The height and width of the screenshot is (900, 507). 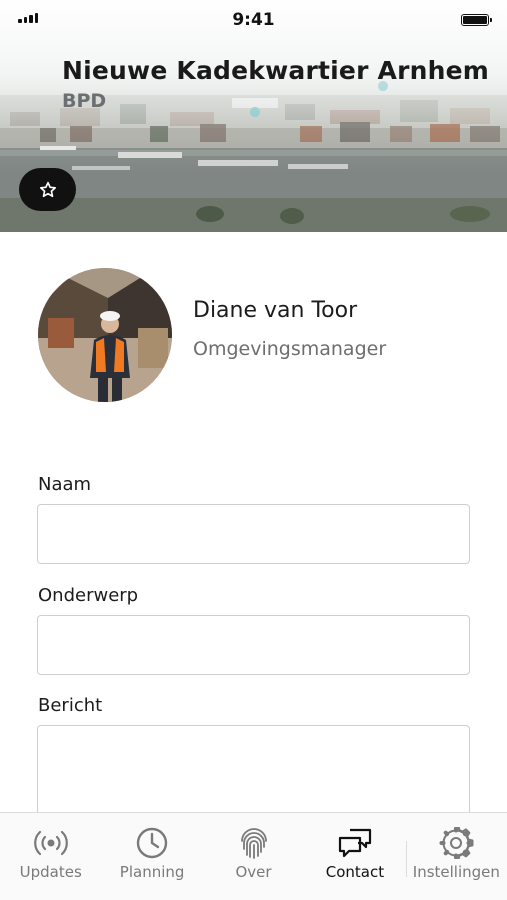 I want to click on battery-icon, so click(x=476, y=20).